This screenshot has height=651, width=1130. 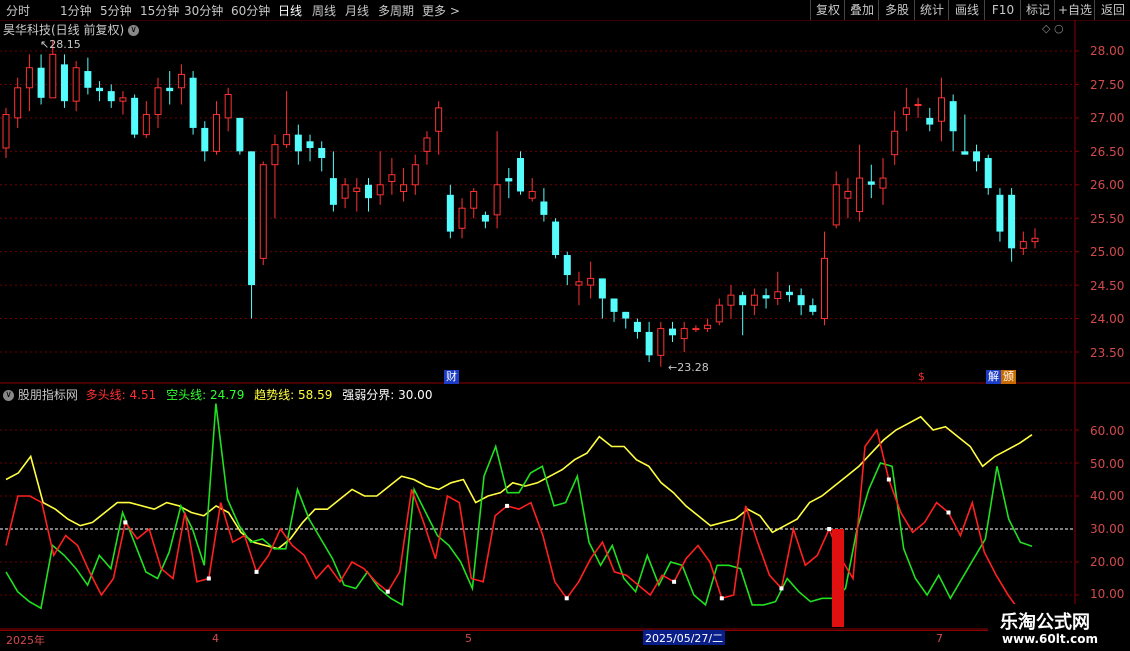 What do you see at coordinates (1107, 464) in the screenshot?
I see `indicator-tick: 50.00` at bounding box center [1107, 464].